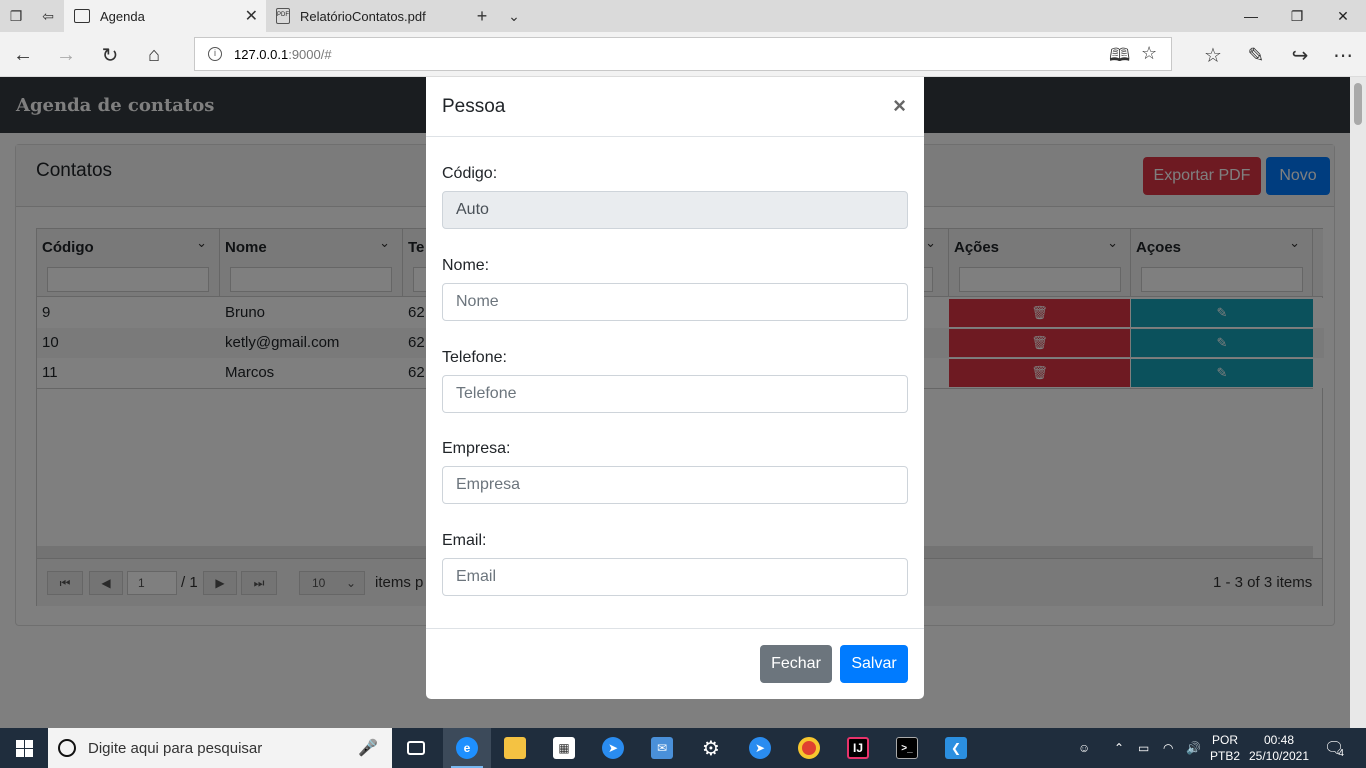 This screenshot has height=768, width=1366. I want to click on minimize-icon: —, so click(1251, 16).